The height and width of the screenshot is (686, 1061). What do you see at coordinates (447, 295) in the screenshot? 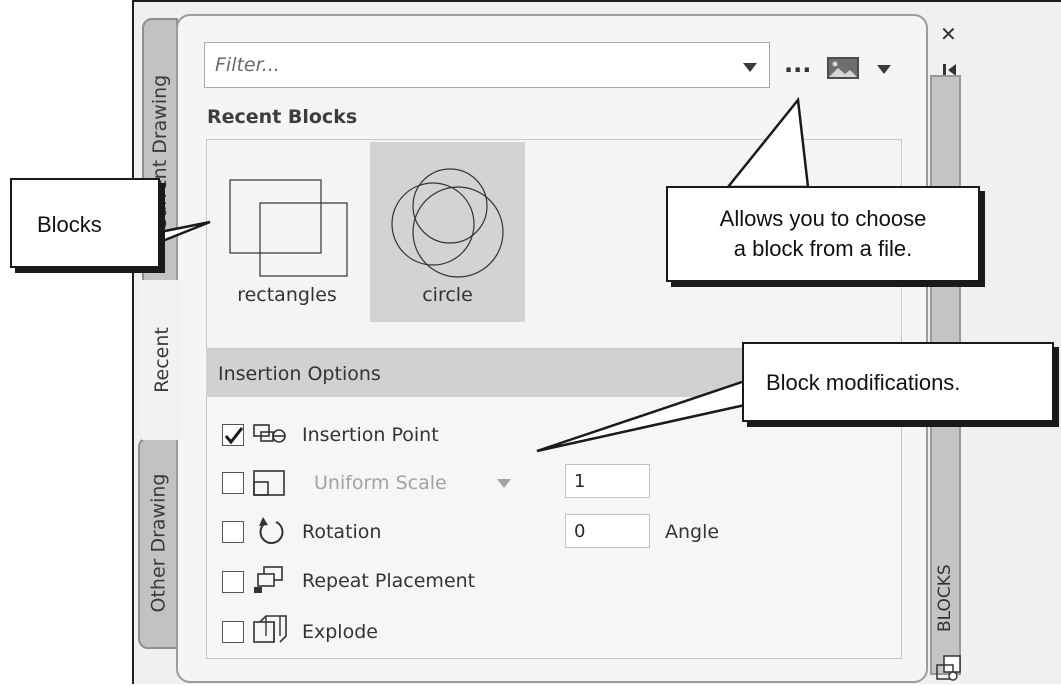
I see `block-tile-label: circle` at bounding box center [447, 295].